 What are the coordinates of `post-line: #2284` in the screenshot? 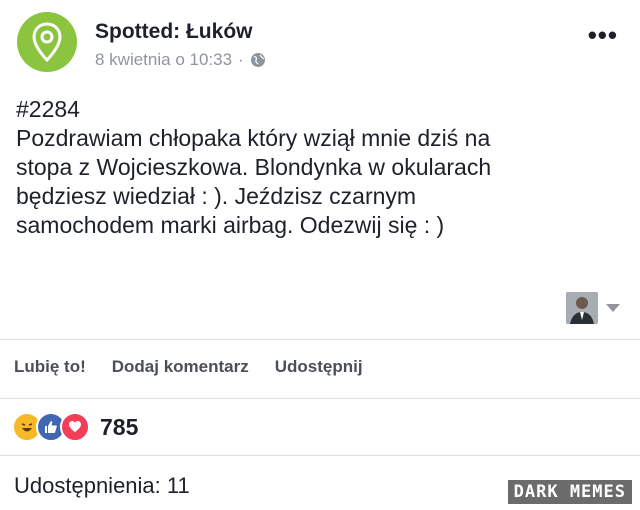 It's located at (48, 109).